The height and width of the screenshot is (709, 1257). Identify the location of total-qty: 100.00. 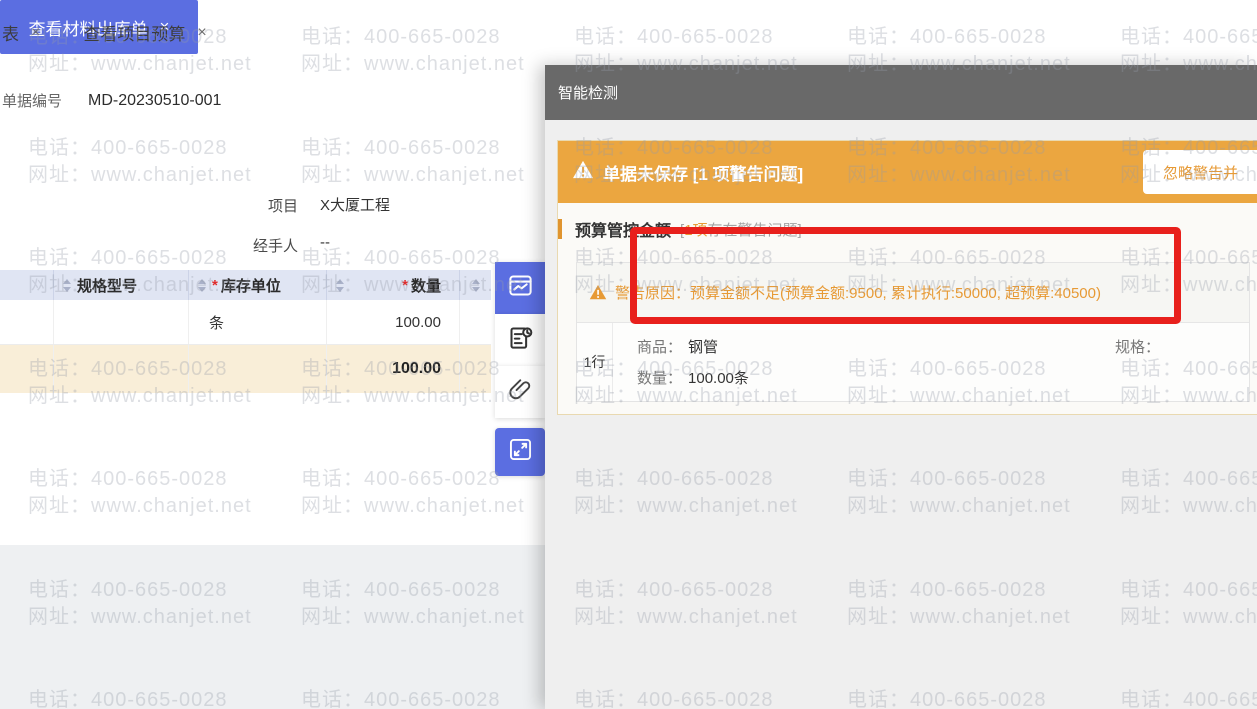
(393, 369).